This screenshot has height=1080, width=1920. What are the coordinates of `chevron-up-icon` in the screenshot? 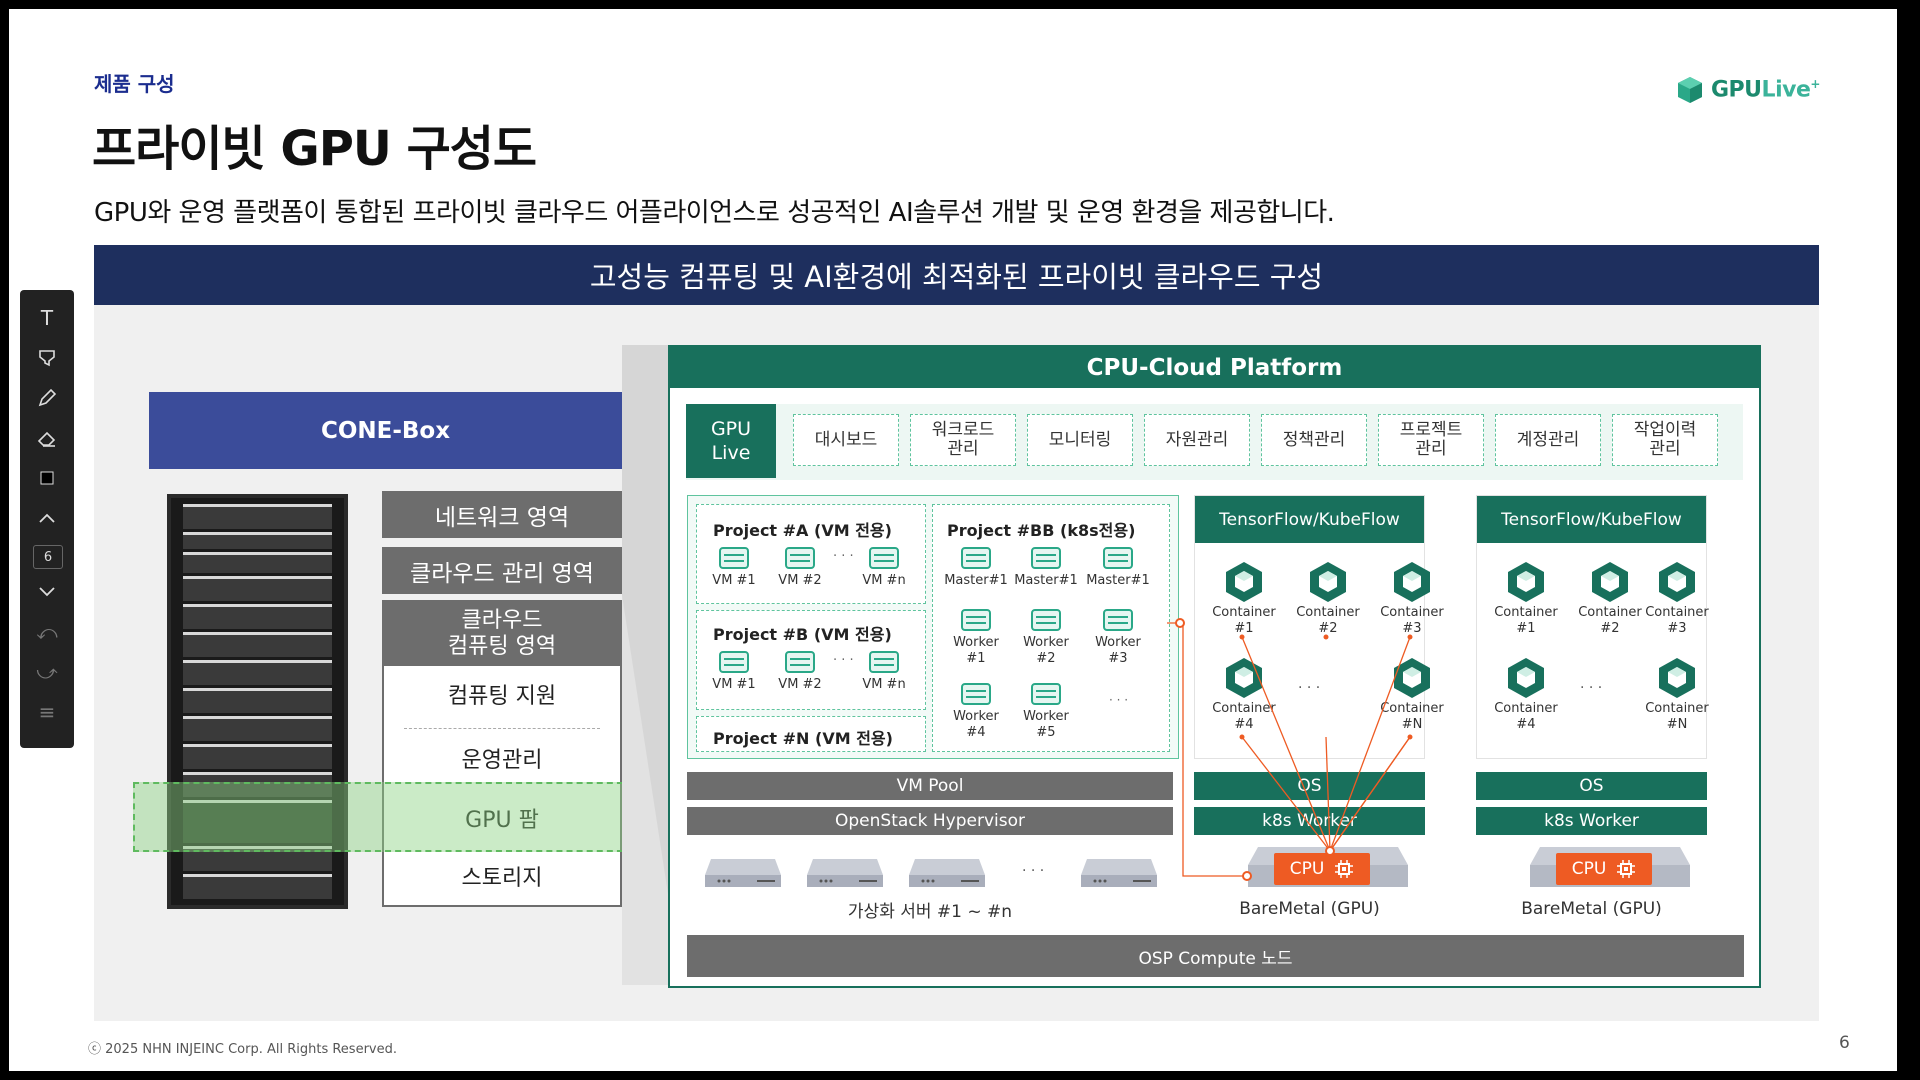 It's located at (47, 518).